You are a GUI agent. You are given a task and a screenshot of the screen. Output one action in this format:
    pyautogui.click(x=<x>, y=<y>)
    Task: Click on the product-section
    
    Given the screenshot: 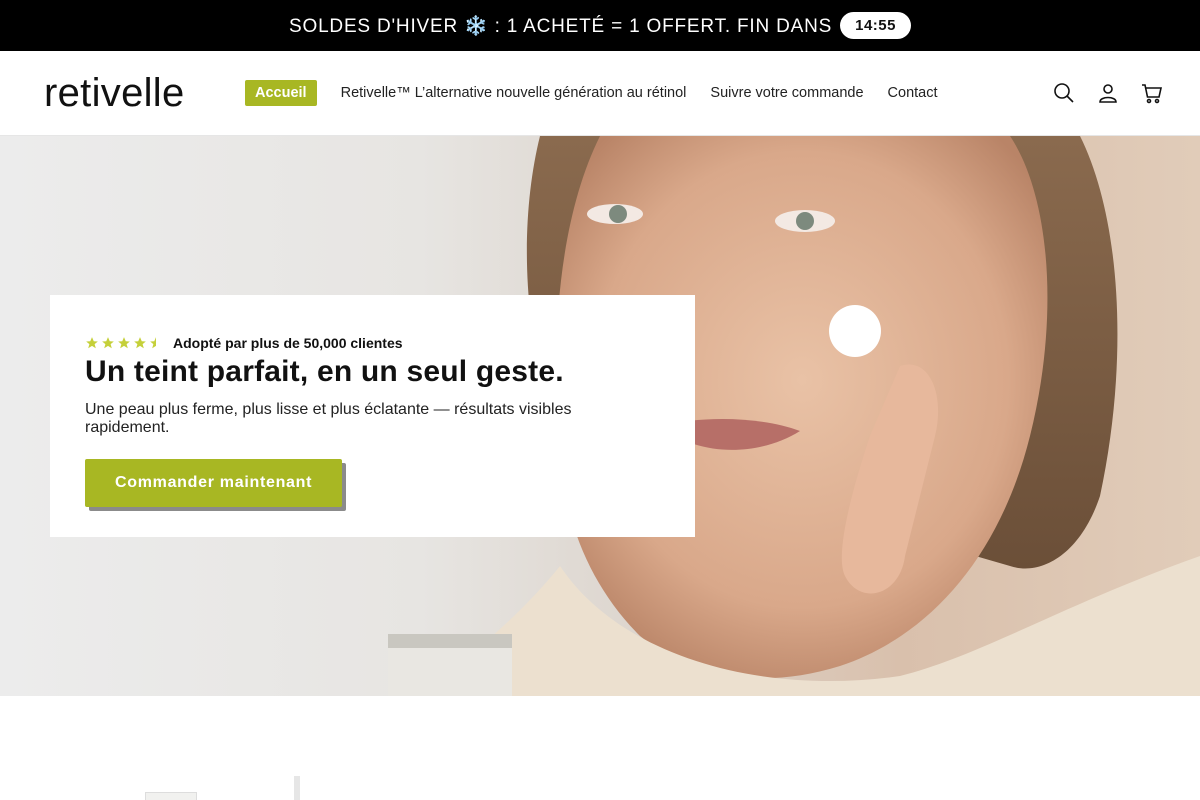 What is the action you would take?
    pyautogui.click(x=600, y=748)
    